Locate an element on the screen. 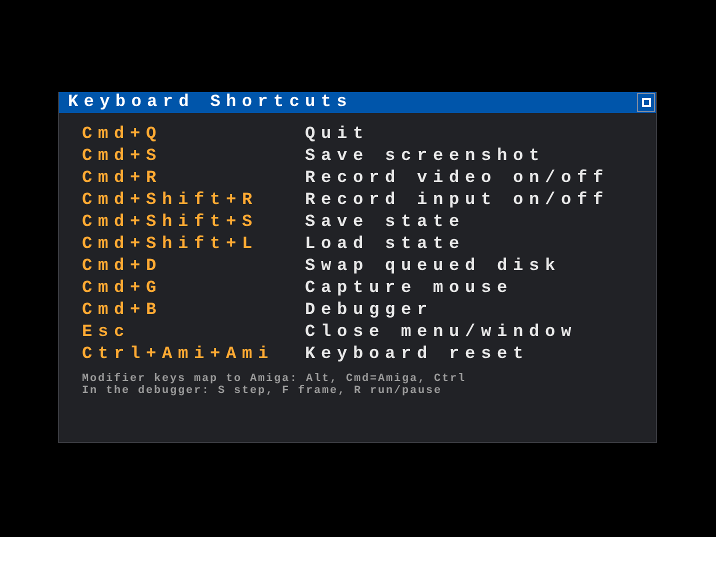 This screenshot has width=716, height=581. window-title: Keyboard Shortcuts is located at coordinates (210, 102).